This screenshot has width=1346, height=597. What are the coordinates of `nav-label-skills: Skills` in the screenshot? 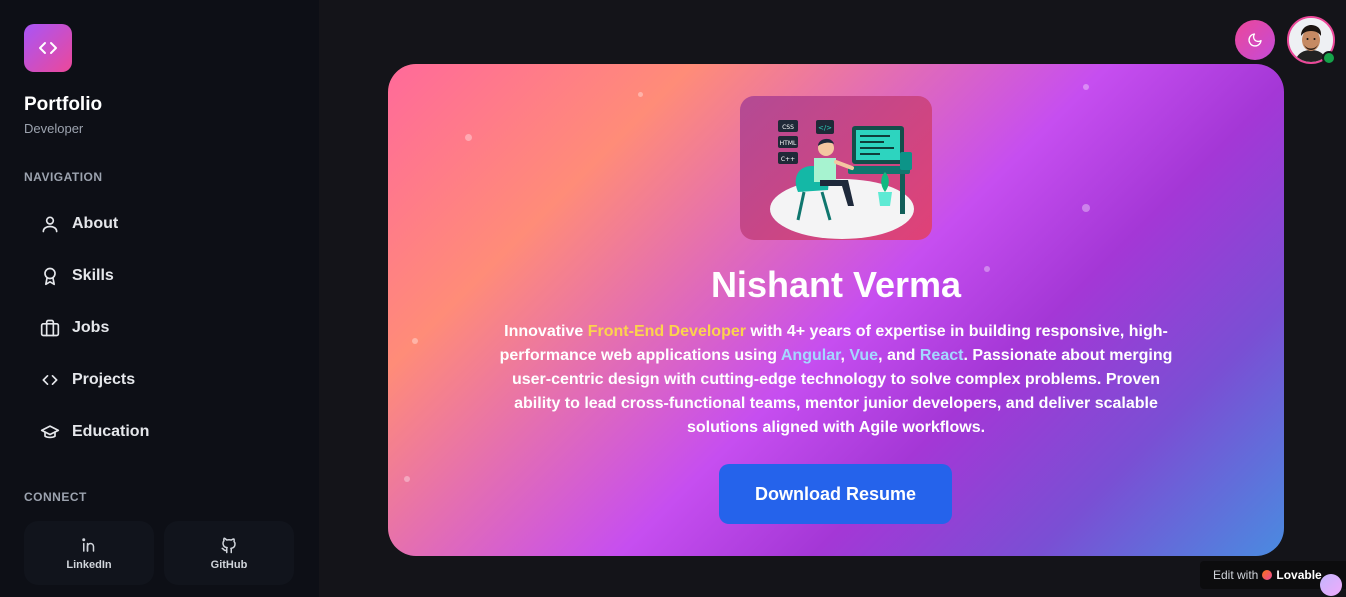 It's located at (93, 275).